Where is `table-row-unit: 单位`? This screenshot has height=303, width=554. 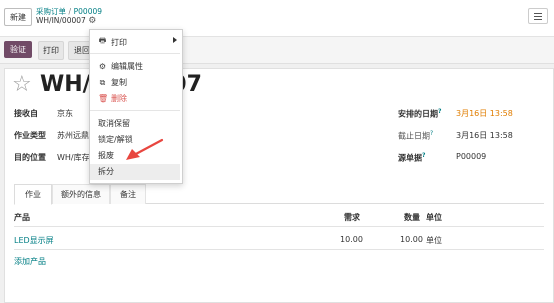 table-row-unit: 单位 is located at coordinates (434, 240).